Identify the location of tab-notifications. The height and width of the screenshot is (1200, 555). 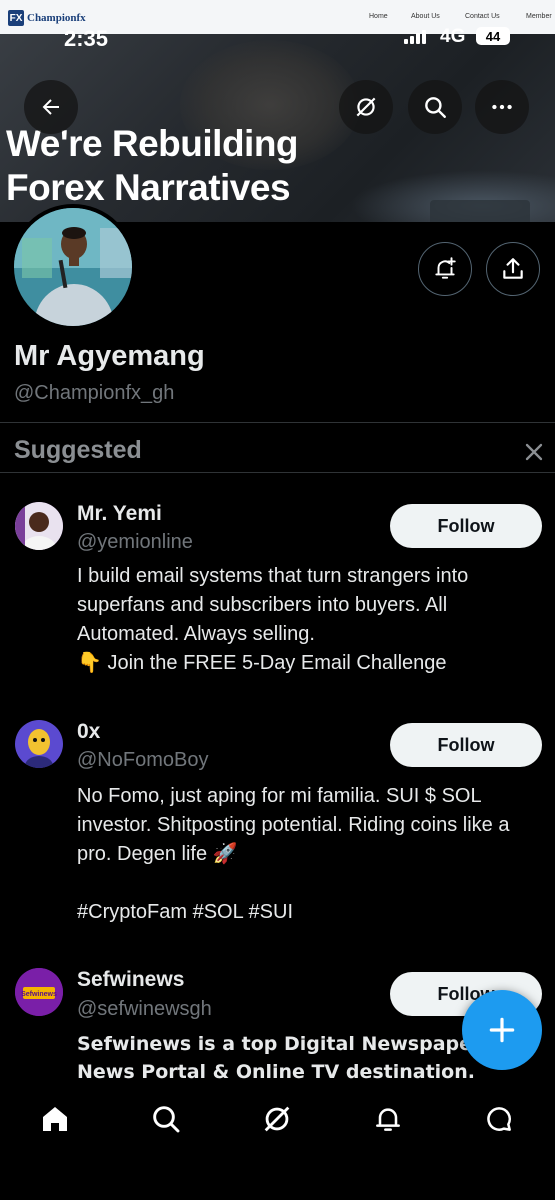
(388, 1119).